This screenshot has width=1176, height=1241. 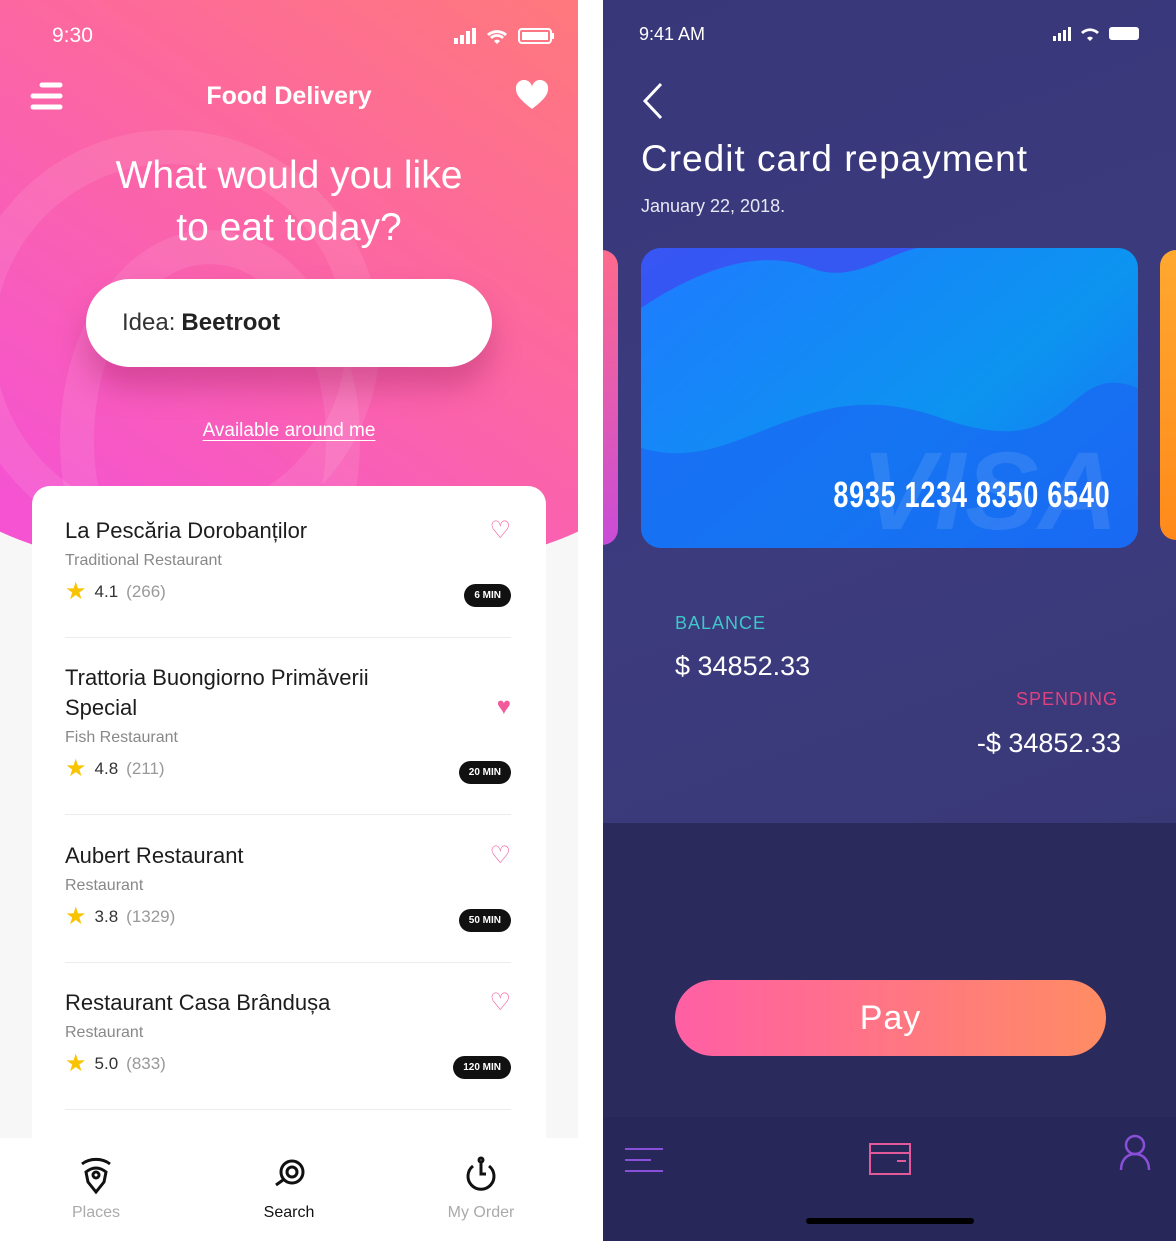 I want to click on available-around-me-link: Available around me, so click(x=289, y=430).